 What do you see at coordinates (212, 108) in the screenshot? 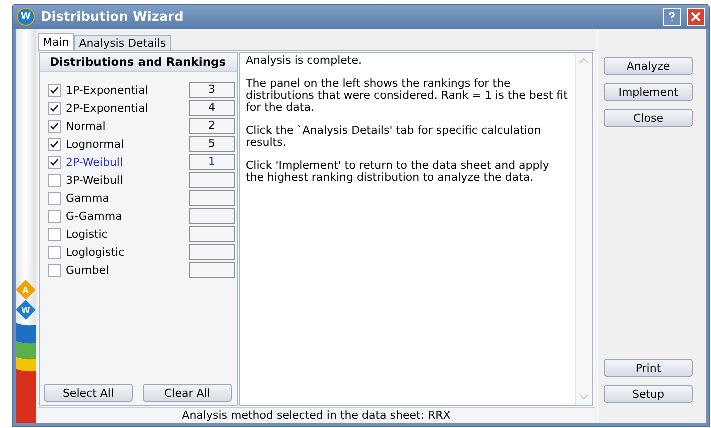
I see `rank-field: 4` at bounding box center [212, 108].